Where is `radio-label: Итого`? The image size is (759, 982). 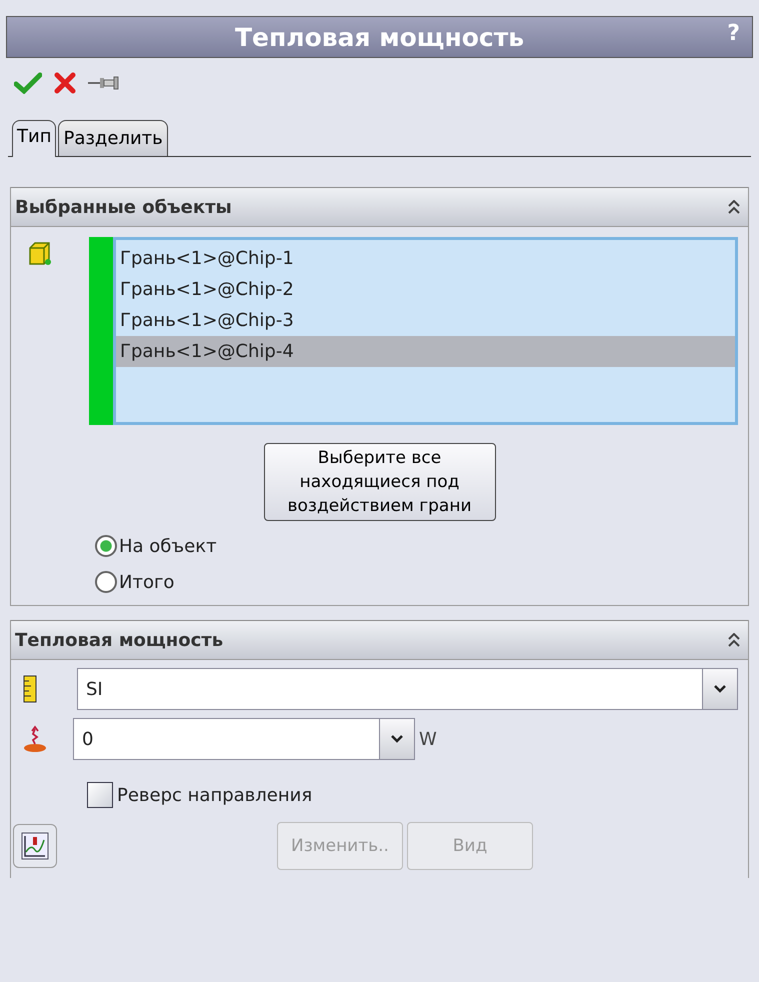
radio-label: Итого is located at coordinates (146, 582).